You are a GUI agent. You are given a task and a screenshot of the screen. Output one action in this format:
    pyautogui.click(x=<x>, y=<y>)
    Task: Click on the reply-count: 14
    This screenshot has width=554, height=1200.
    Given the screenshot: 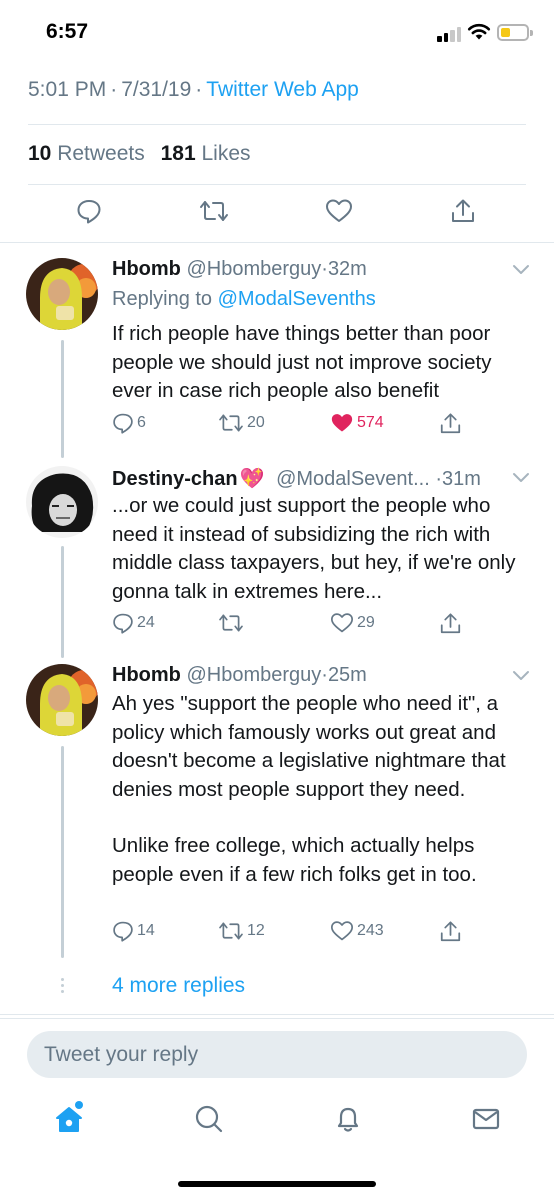 What is the action you would take?
    pyautogui.click(x=146, y=930)
    